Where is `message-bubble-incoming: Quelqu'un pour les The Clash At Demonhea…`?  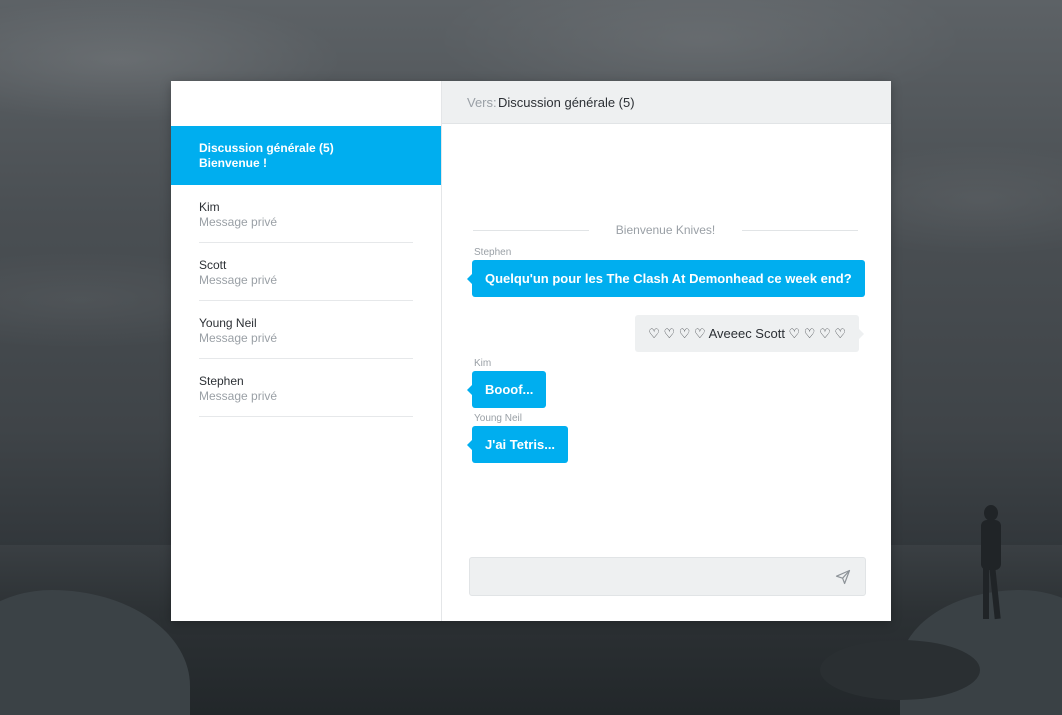
message-bubble-incoming: Quelqu'un pour les The Clash At Demonhea… is located at coordinates (666, 278).